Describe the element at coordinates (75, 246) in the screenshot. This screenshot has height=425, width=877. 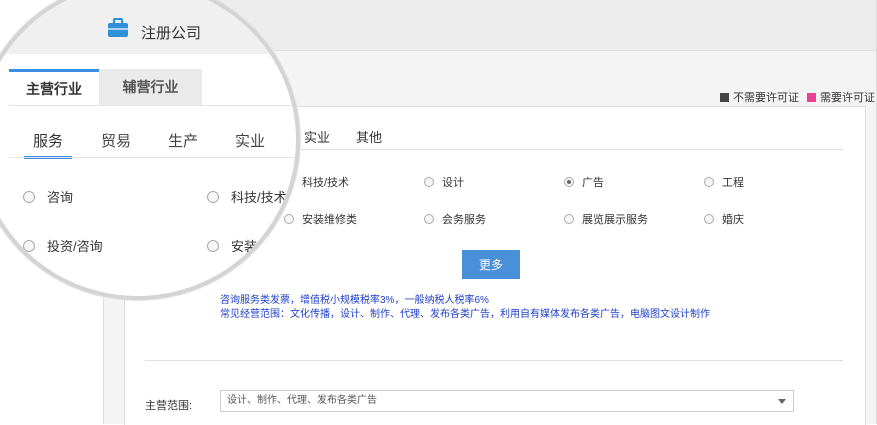
I see `option-label: 投资/咨询` at that location.